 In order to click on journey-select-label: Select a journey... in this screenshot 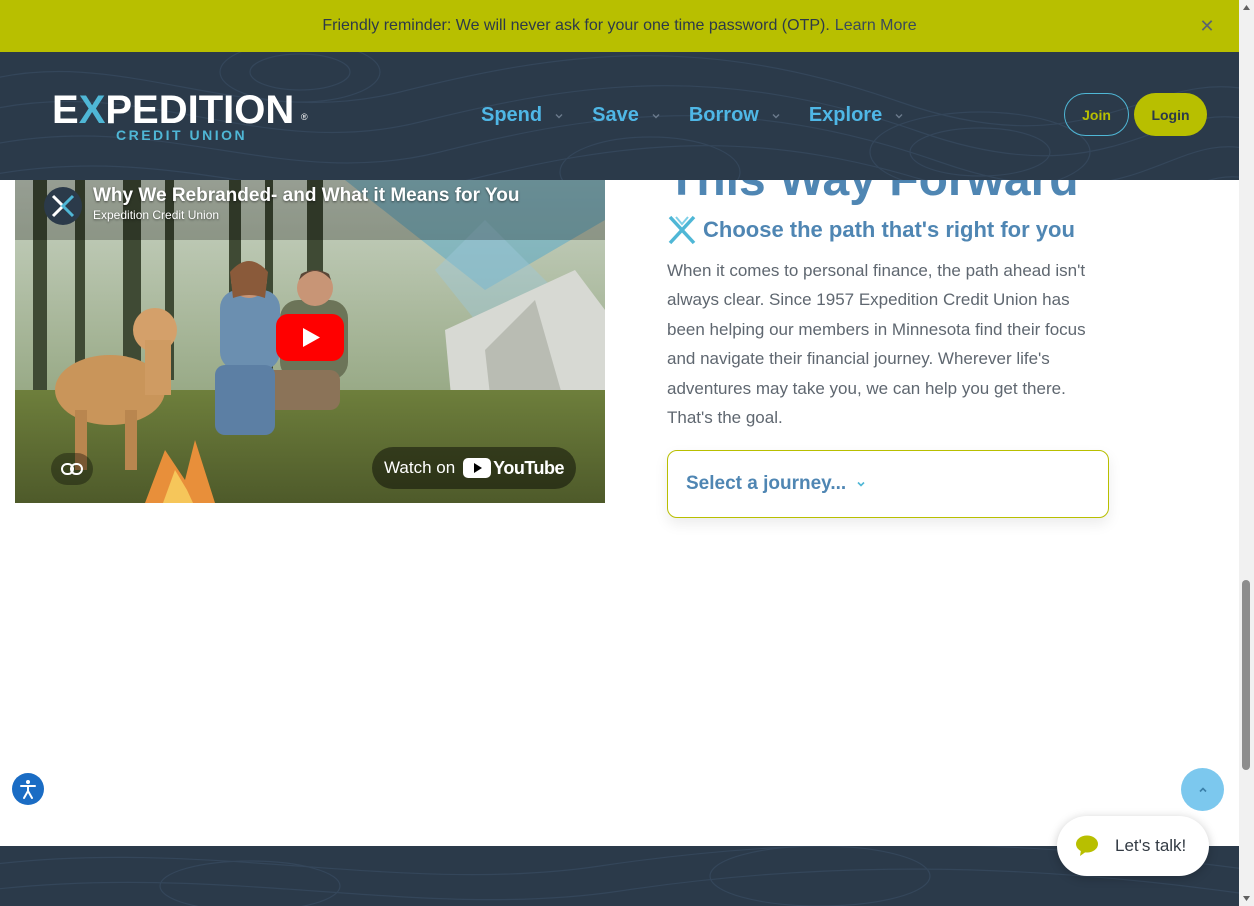, I will do `click(766, 483)`.